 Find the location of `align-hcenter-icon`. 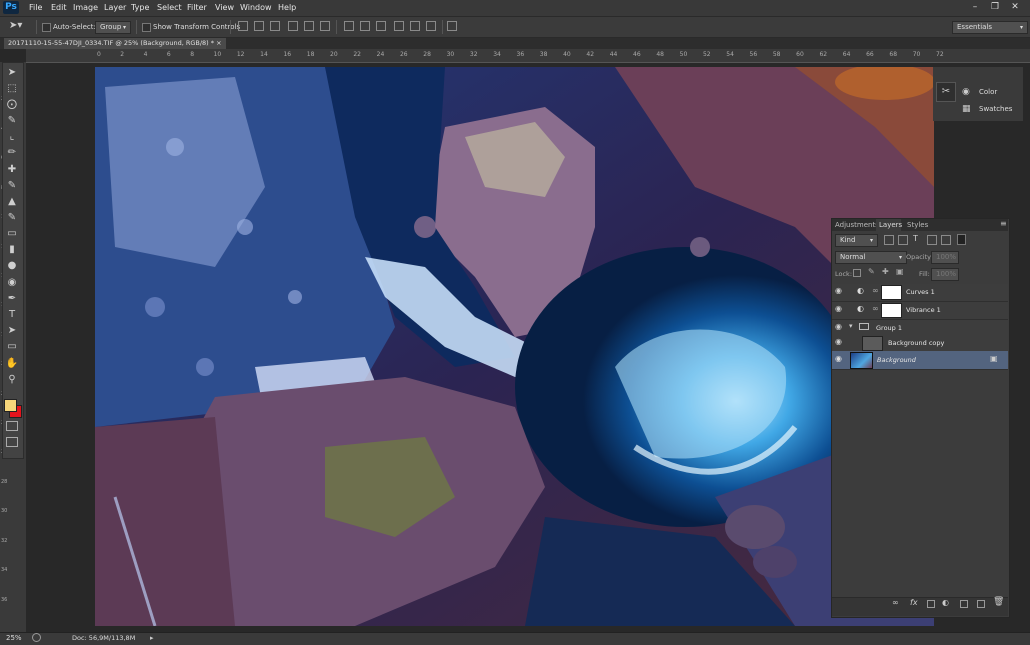

align-hcenter-icon is located at coordinates (309, 26).